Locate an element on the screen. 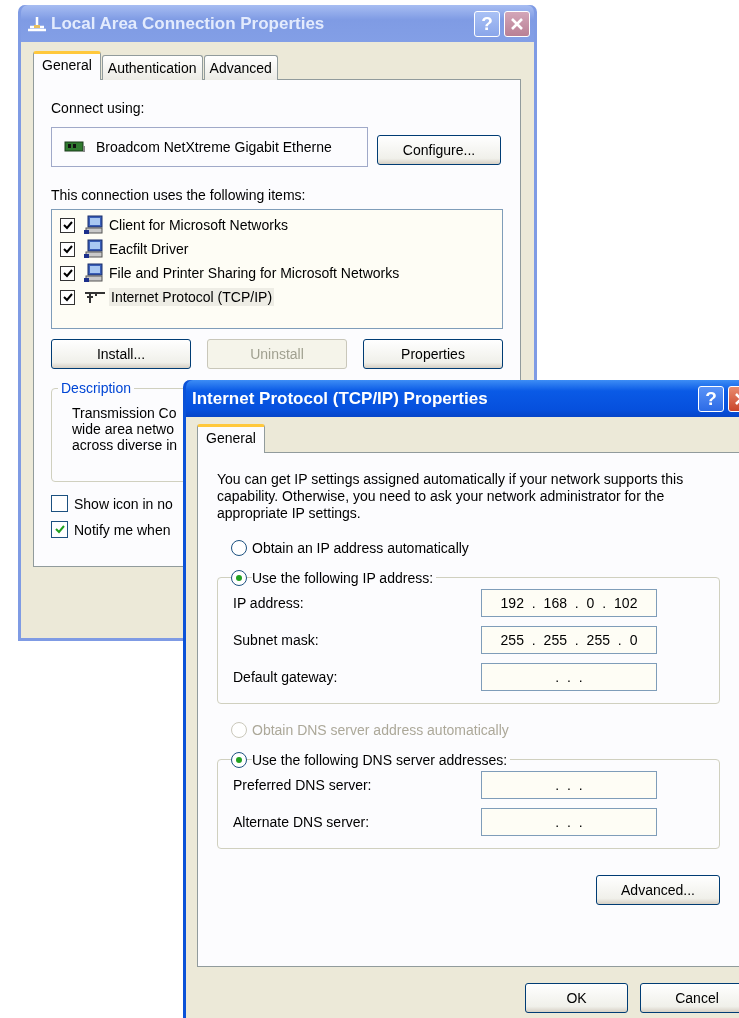  description-text: wide area netwo is located at coordinates (123, 429).